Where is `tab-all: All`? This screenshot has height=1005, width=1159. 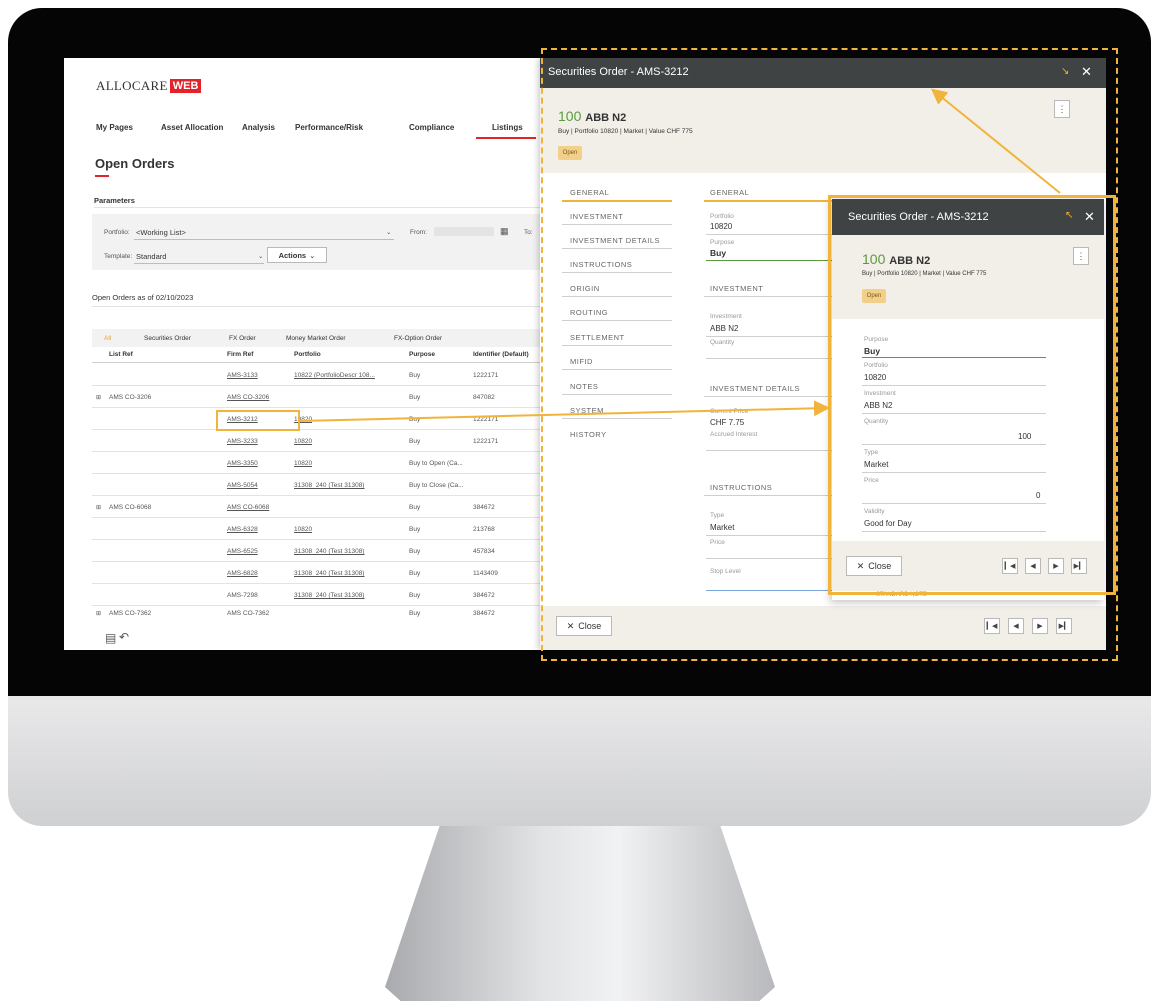
tab-all: All is located at coordinates (107, 338).